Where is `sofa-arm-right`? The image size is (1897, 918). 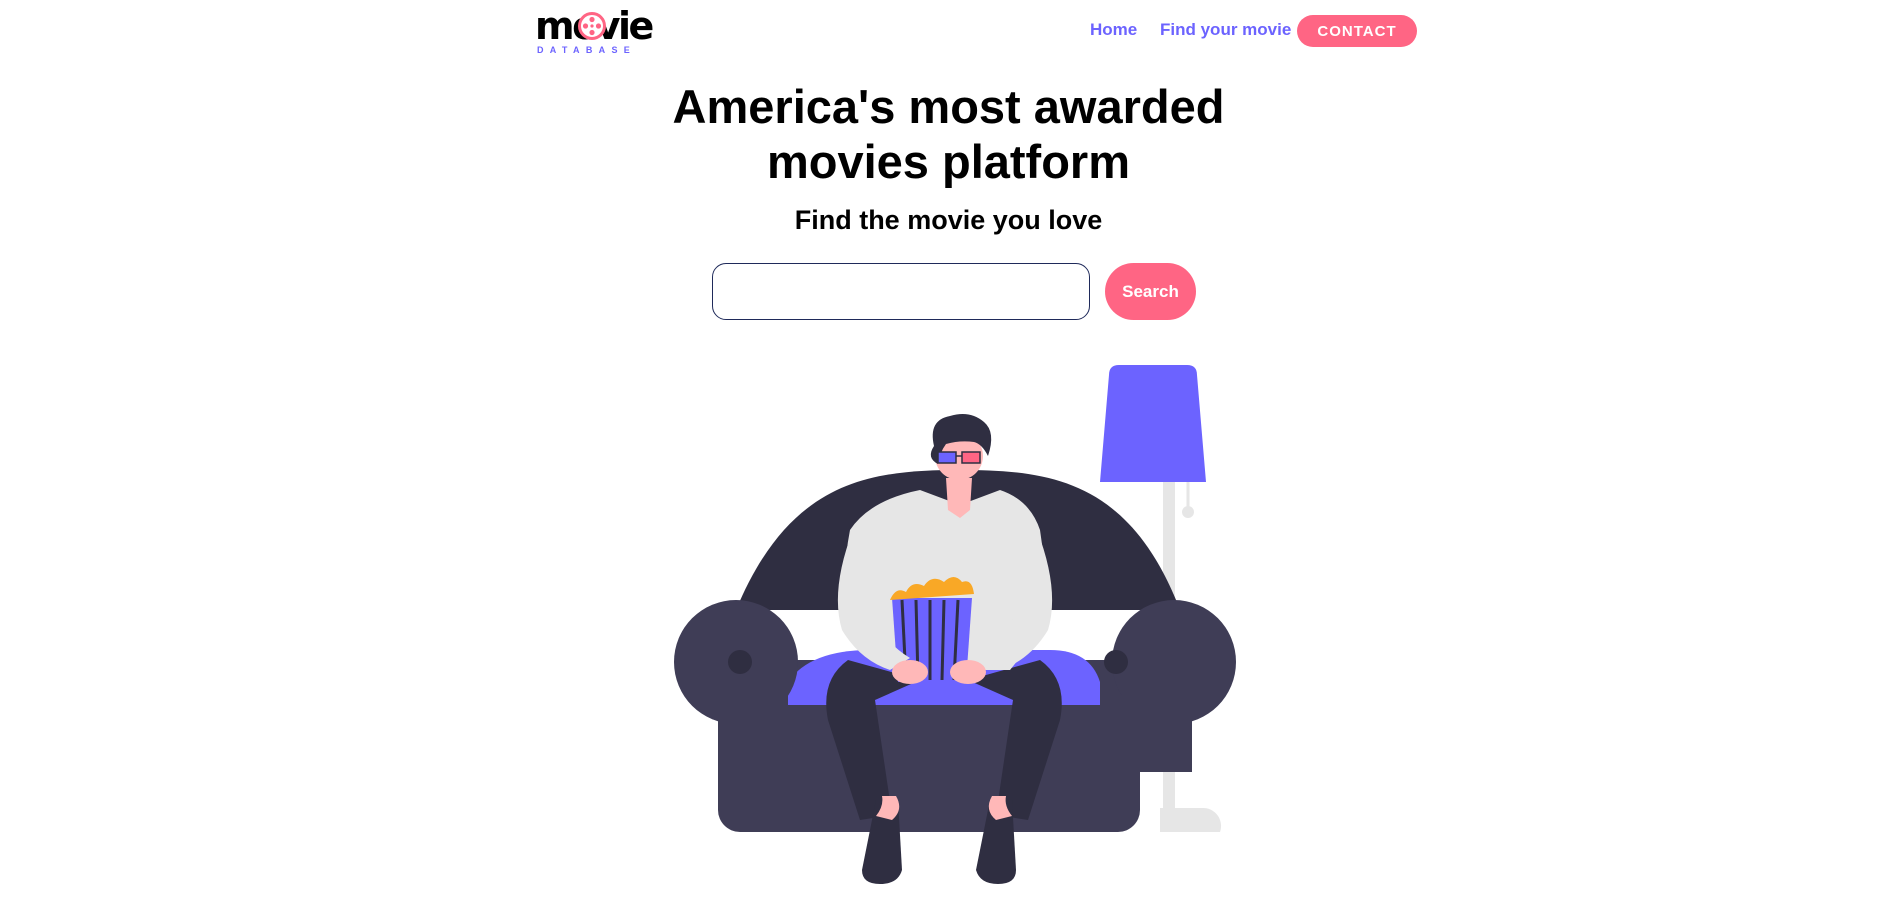 sofa-arm-right is located at coordinates (1170, 686).